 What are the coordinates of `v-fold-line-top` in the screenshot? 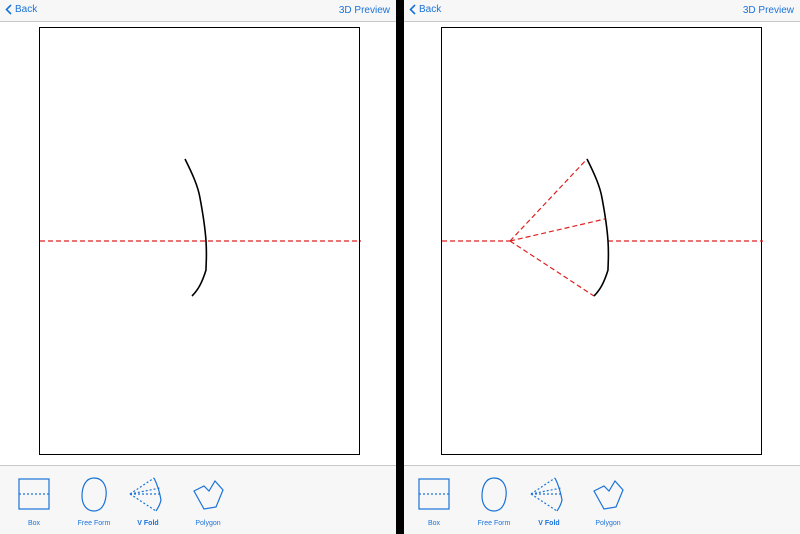 It's located at (548, 200).